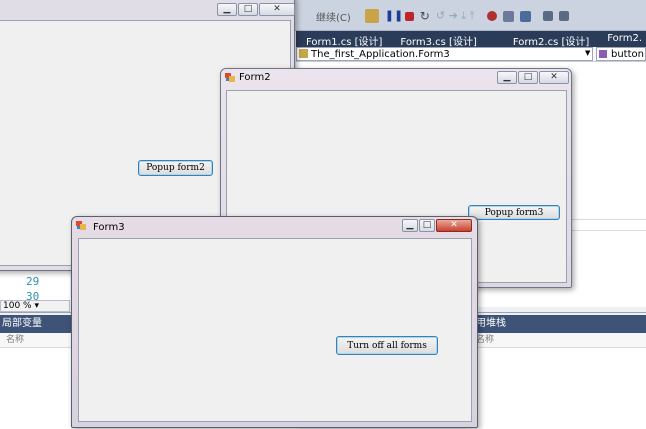 The image size is (646, 429). What do you see at coordinates (147, 8) in the screenshot?
I see `form1-titlebar: ▁ □ ✕` at bounding box center [147, 8].